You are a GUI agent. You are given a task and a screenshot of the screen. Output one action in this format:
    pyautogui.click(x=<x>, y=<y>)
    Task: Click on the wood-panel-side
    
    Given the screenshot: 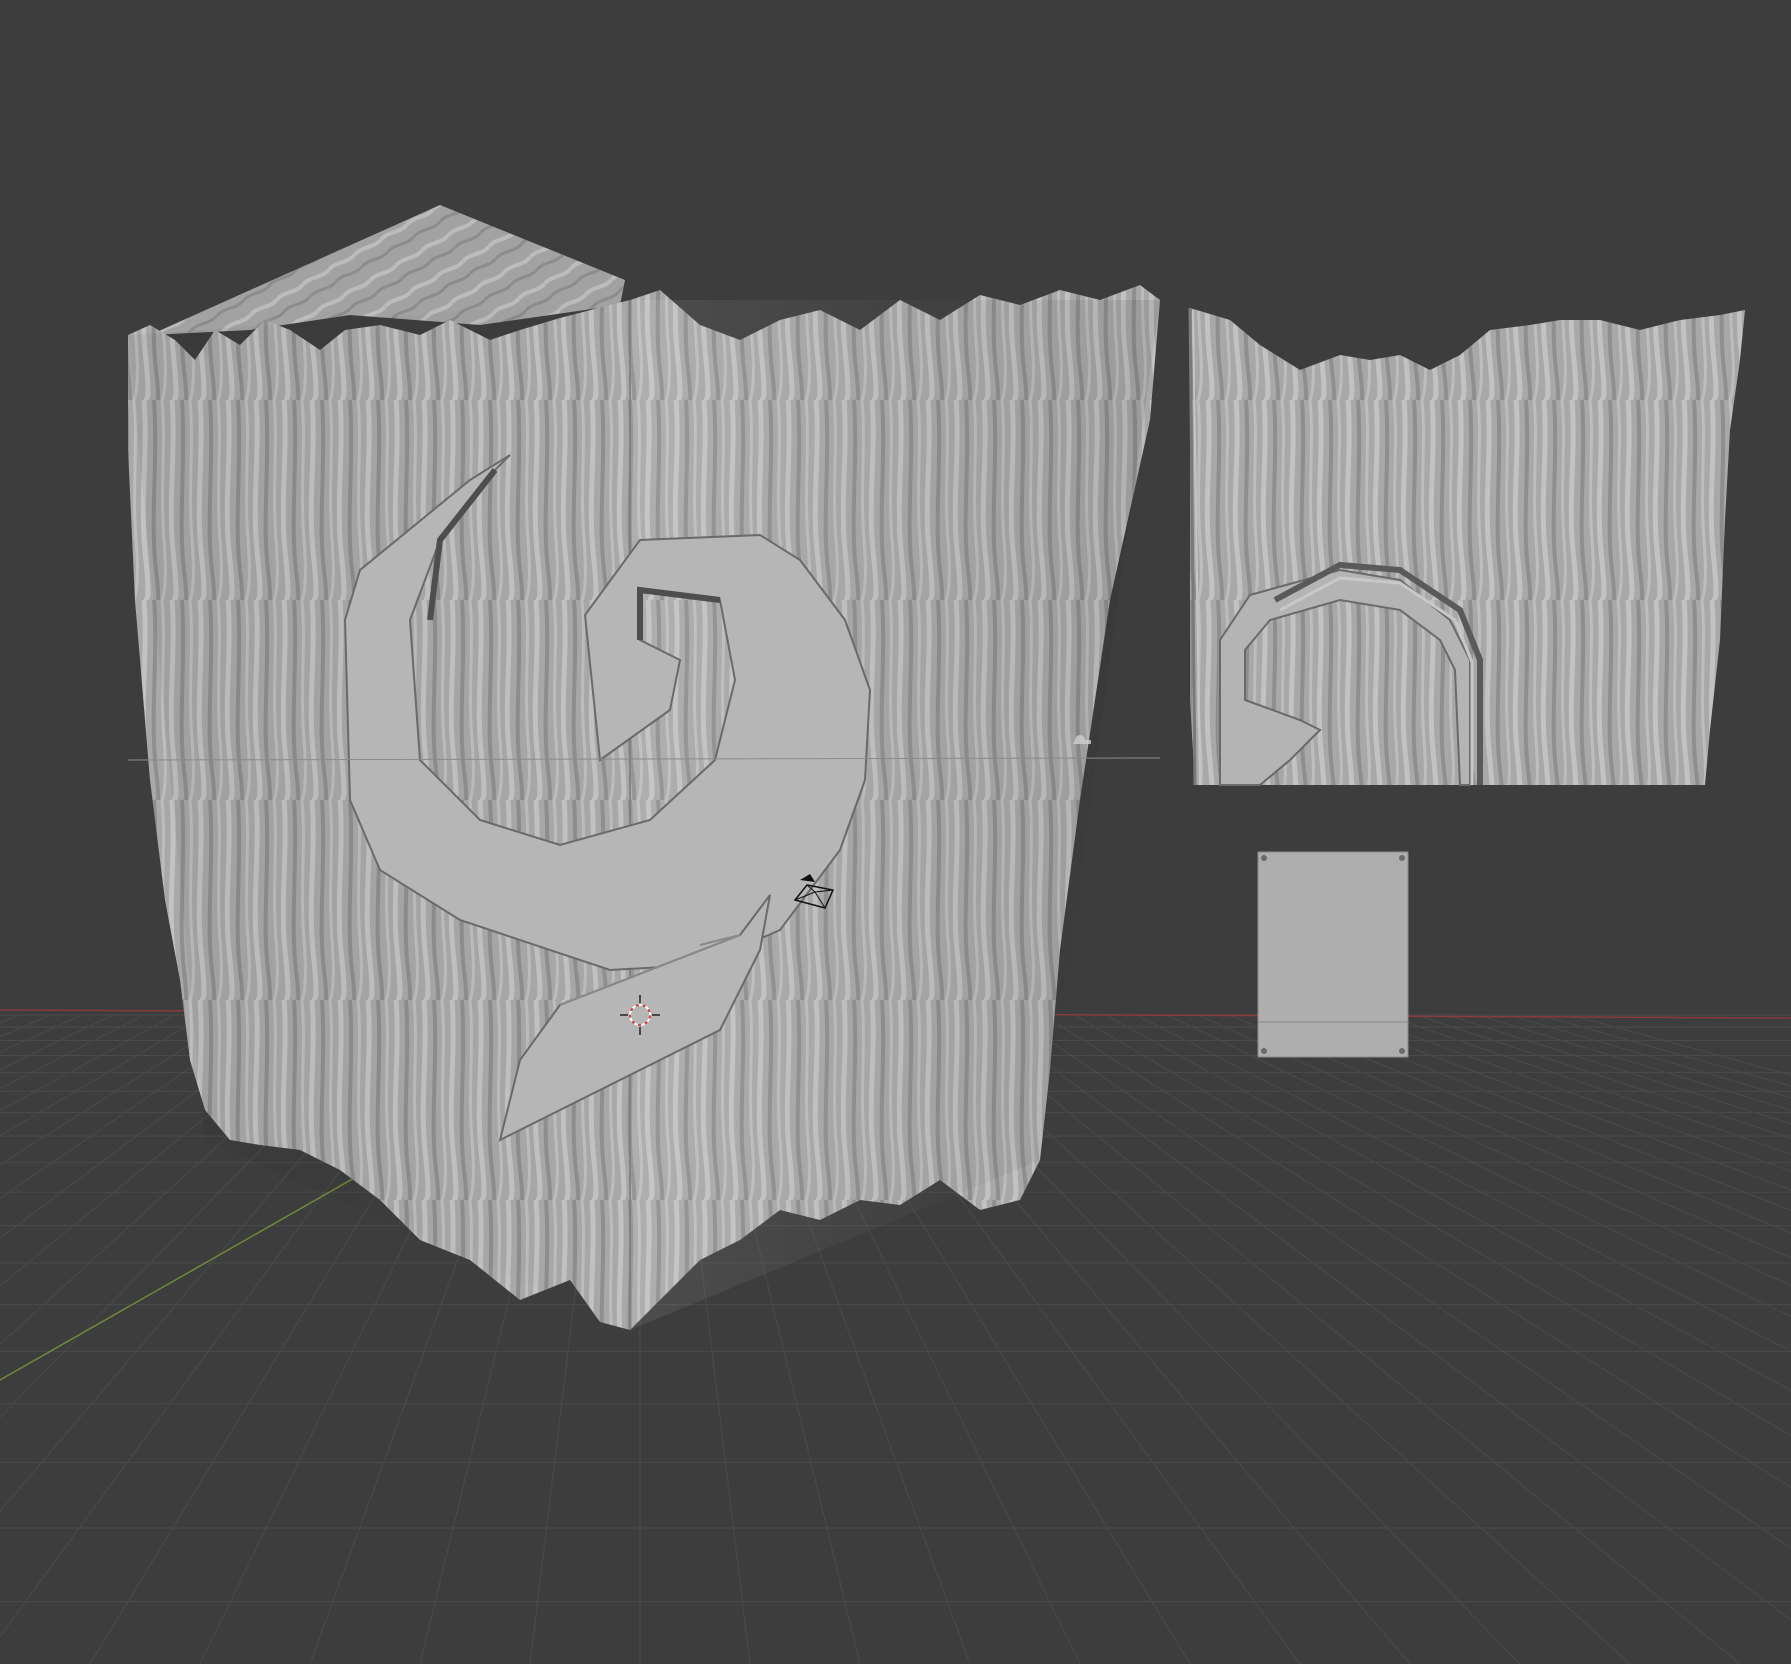 What is the action you would take?
    pyautogui.click(x=1466, y=546)
    